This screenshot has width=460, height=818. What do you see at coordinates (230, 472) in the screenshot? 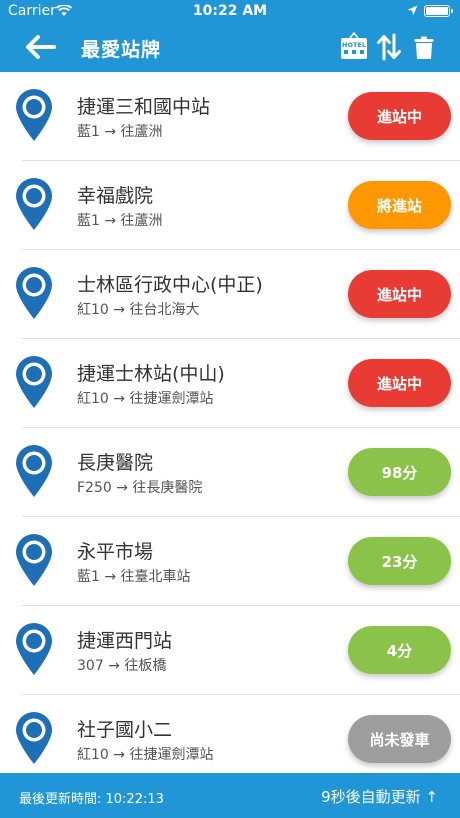
I see `stop-row: 長庚醫院 F250 → 往長庚醫院 98分` at bounding box center [230, 472].